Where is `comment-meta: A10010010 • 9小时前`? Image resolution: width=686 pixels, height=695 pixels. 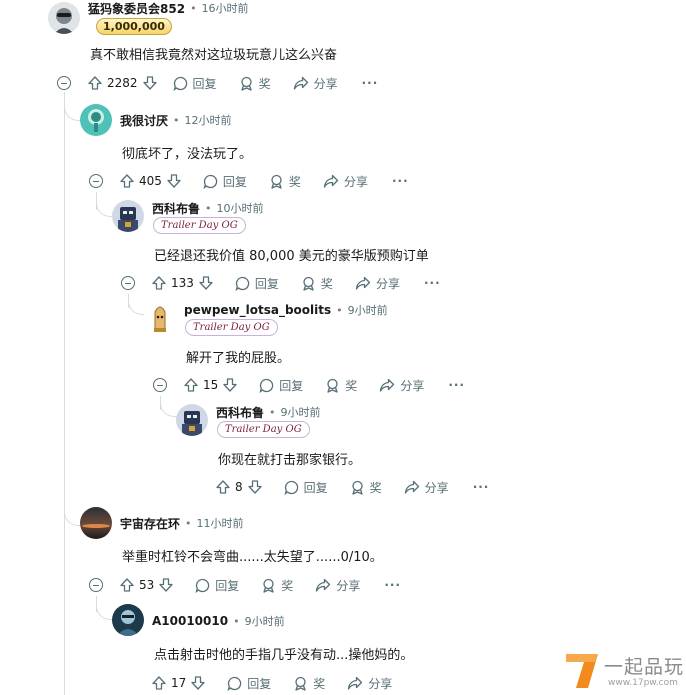 comment-meta: A10010010 • 9小时前 is located at coordinates (218, 621).